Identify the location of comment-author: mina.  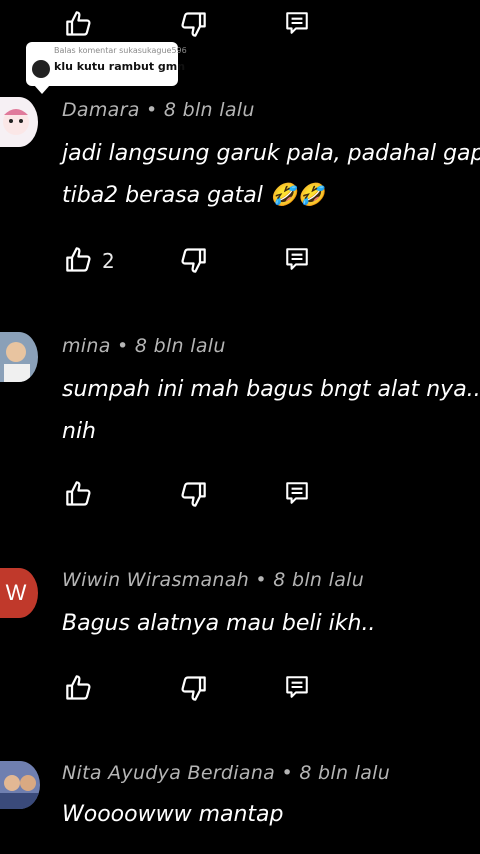
(86, 346).